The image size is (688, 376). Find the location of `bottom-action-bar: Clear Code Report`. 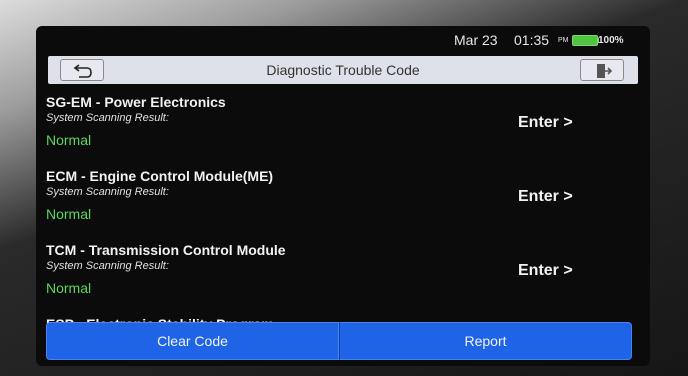

bottom-action-bar: Clear Code Report is located at coordinates (339, 341).